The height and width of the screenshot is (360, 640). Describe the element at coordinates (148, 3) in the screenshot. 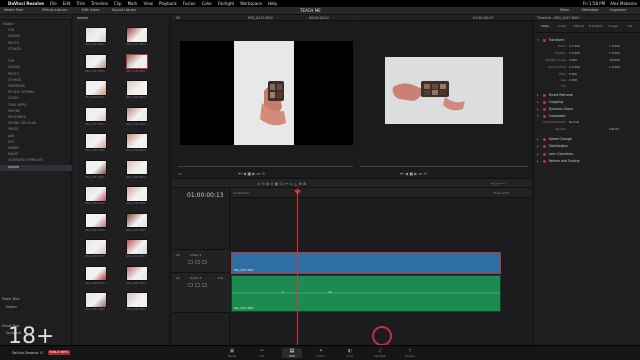

I see `menu-view: View` at that location.